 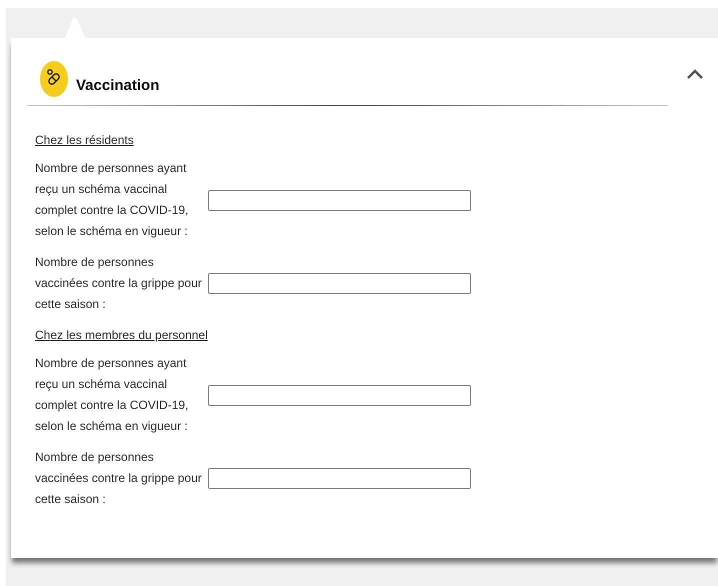 I want to click on pill-icon, so click(x=54, y=79).